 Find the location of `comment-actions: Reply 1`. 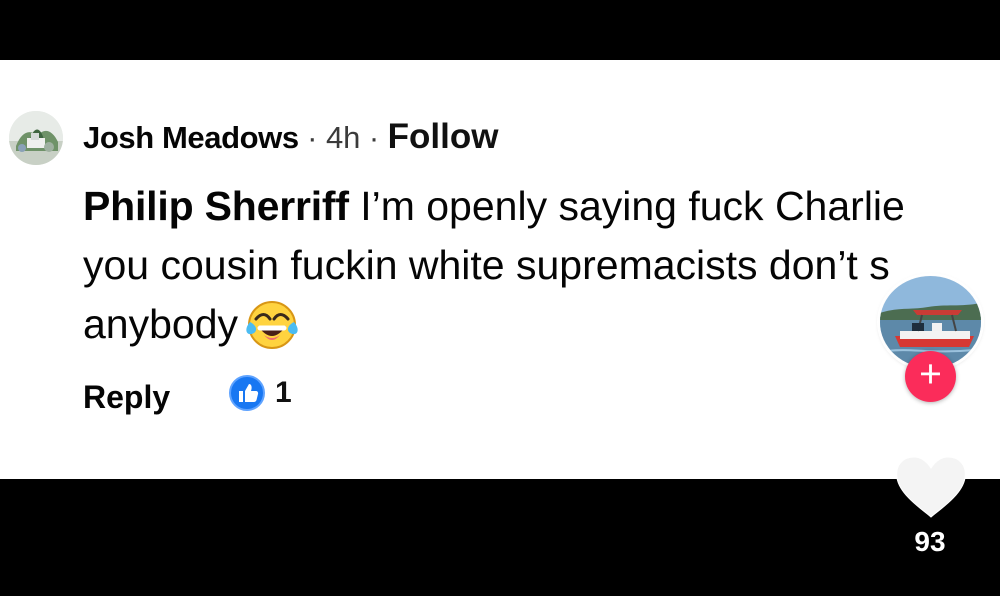

comment-actions: Reply 1 is located at coordinates (187, 397).